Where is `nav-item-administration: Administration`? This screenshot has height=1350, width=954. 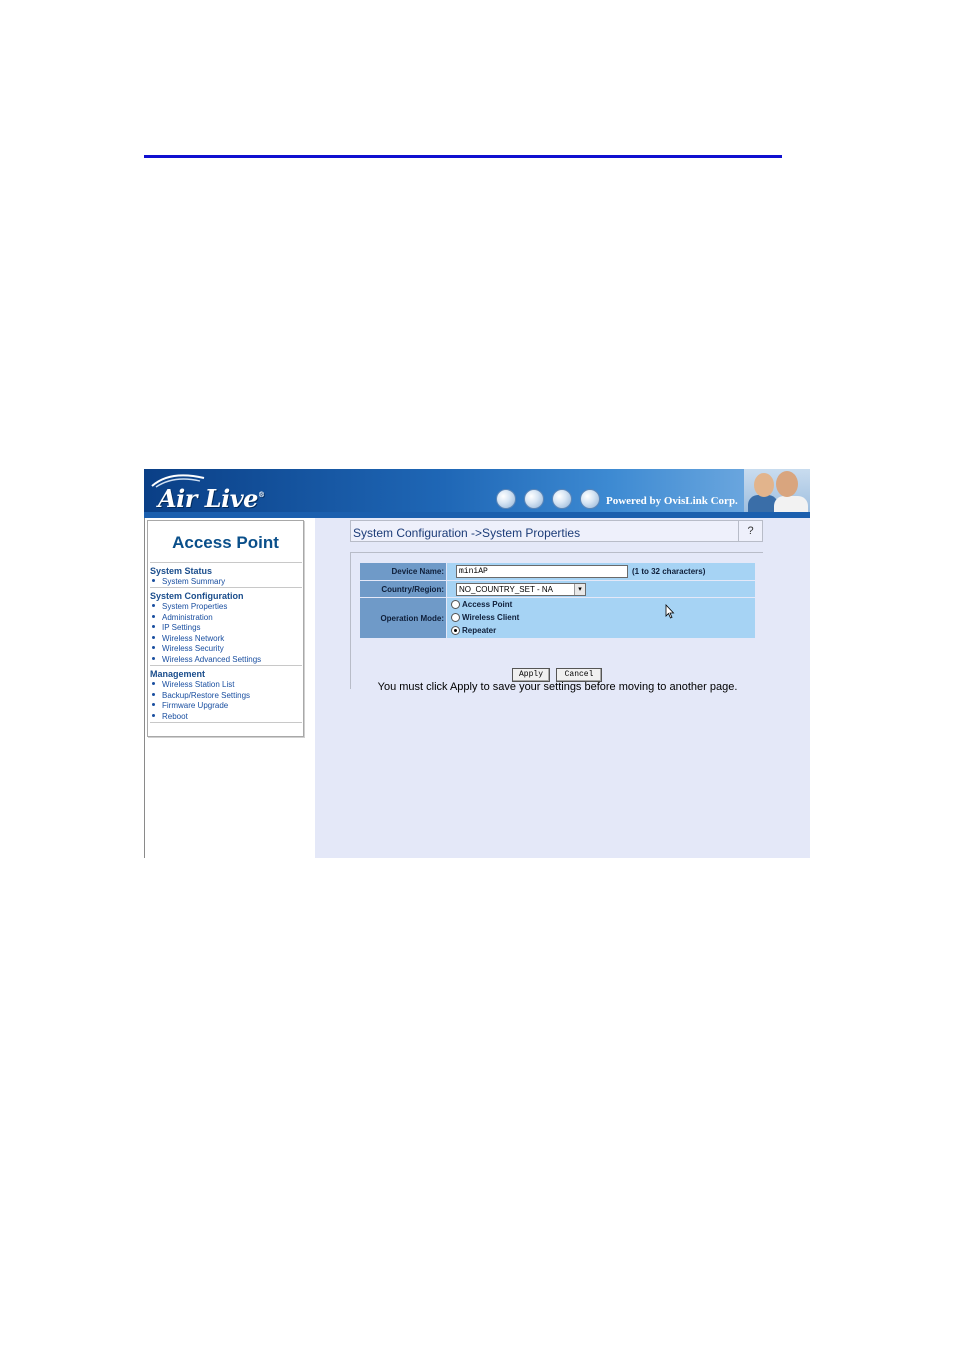 nav-item-administration: Administration is located at coordinates (182, 617).